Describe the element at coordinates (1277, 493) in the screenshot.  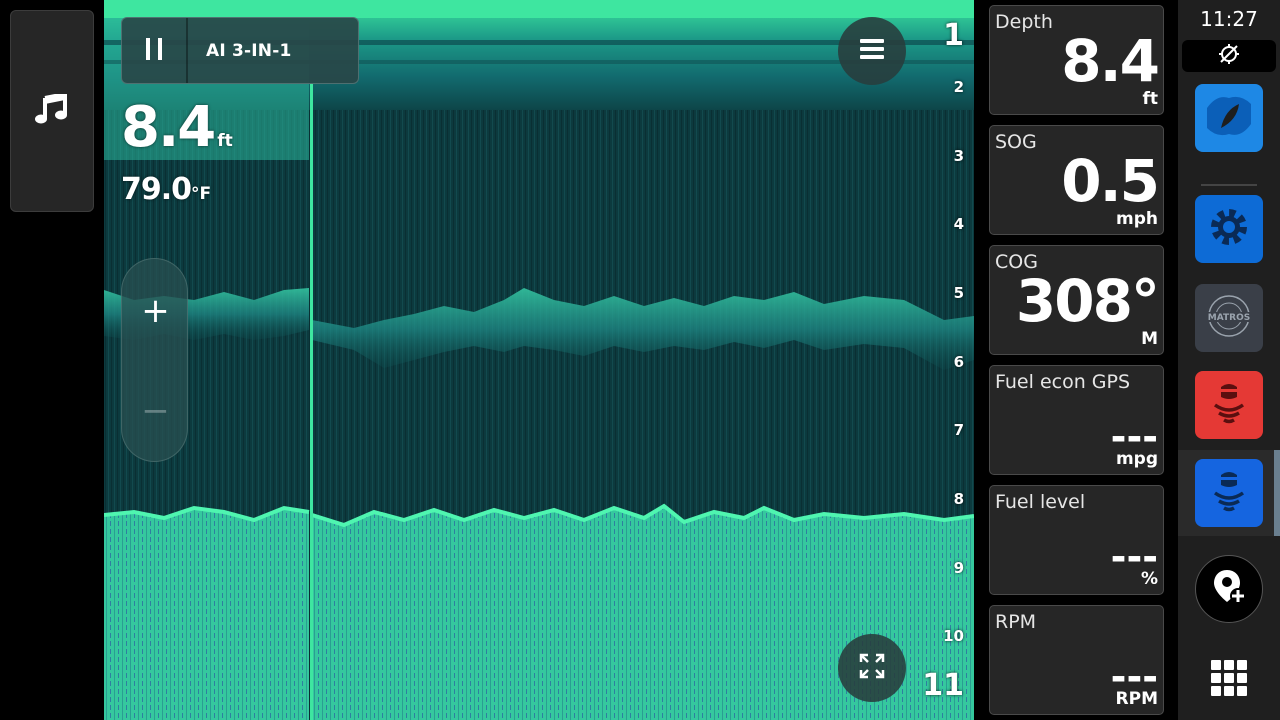
I see `scroll-indicator` at that location.